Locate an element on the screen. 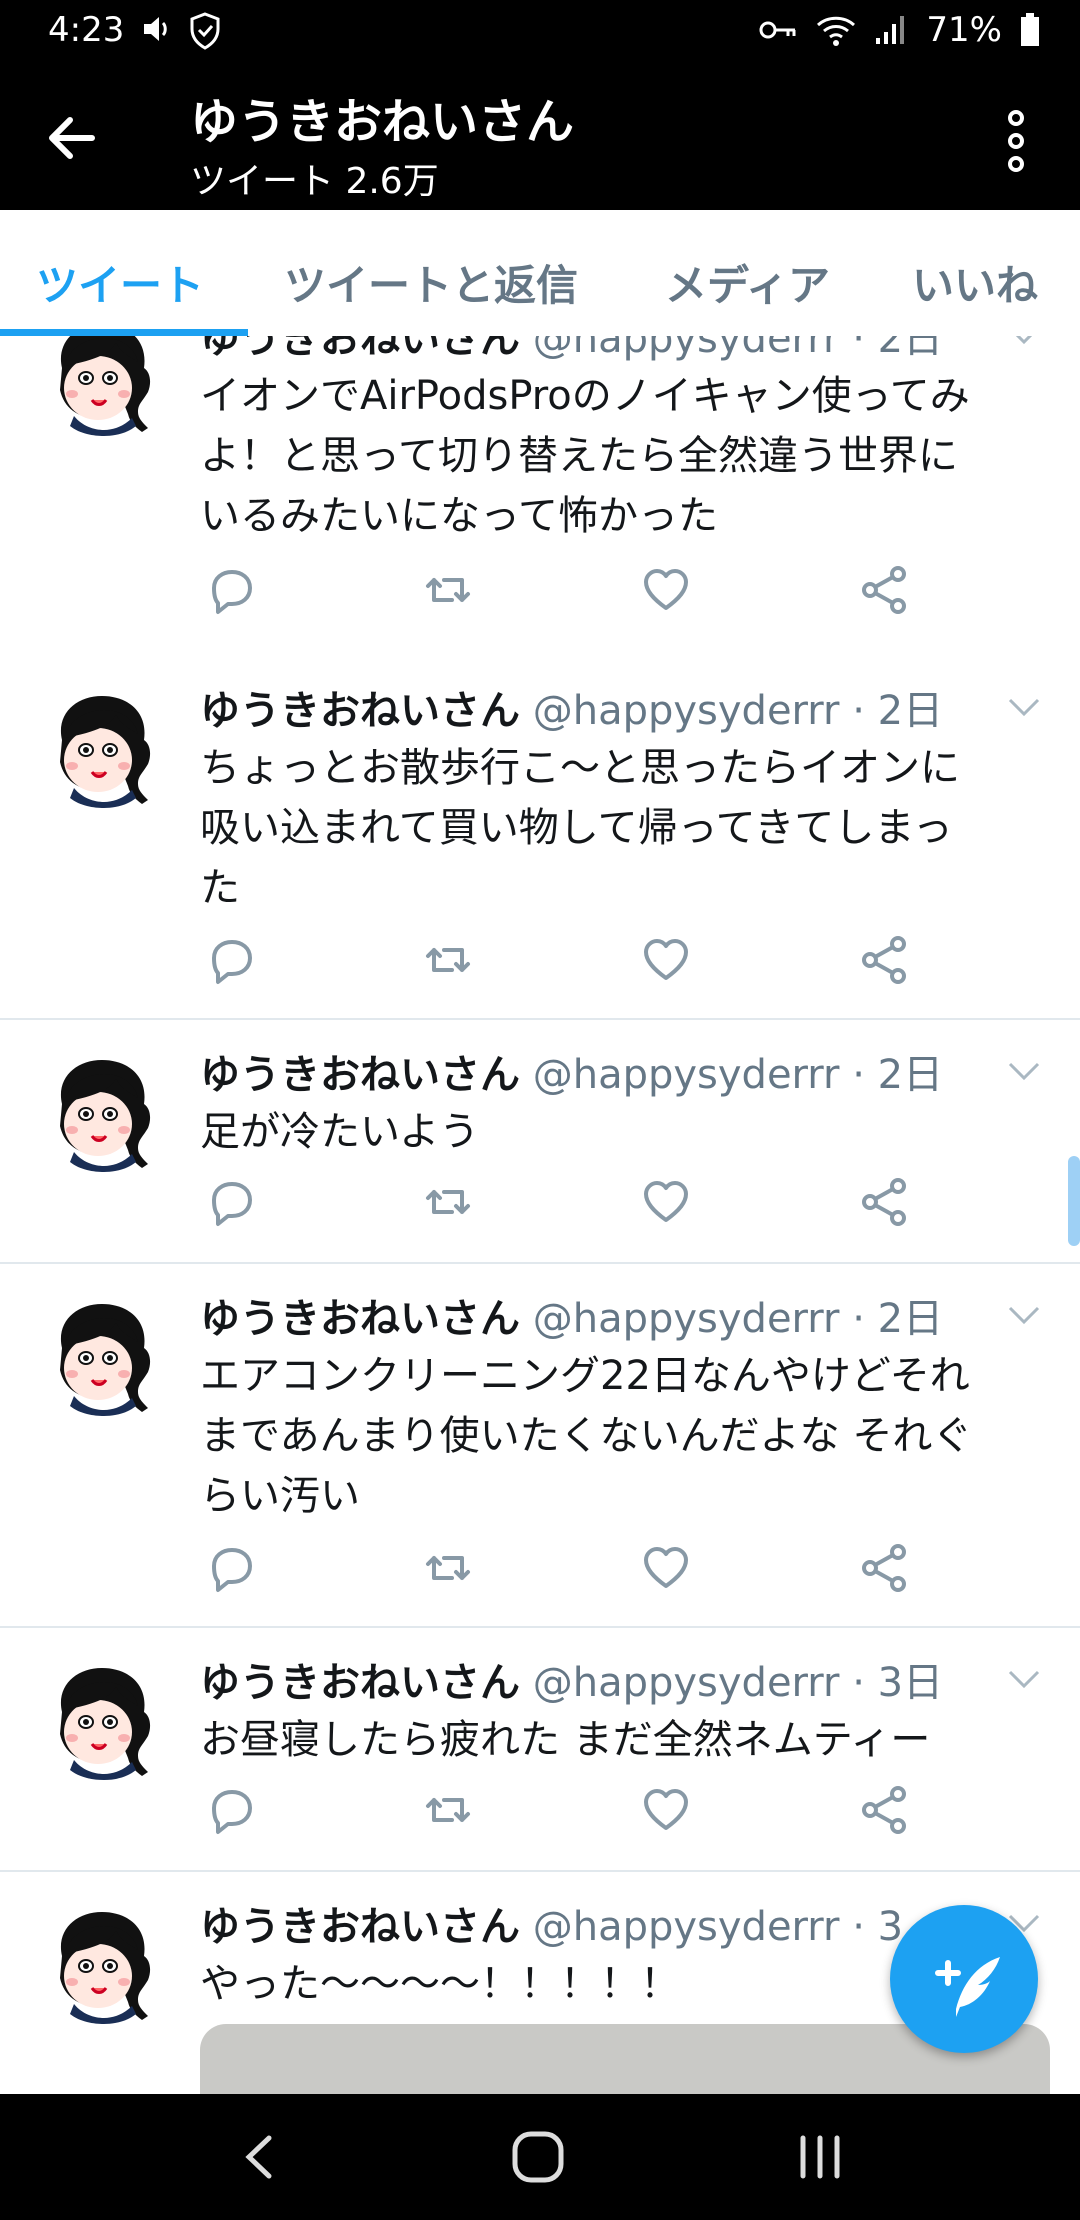 Image resolution: width=1080 pixels, height=2220 pixels. tweet-header: ゆうきおねいさん @happysyderrr · 3日 is located at coordinates (571, 1679).